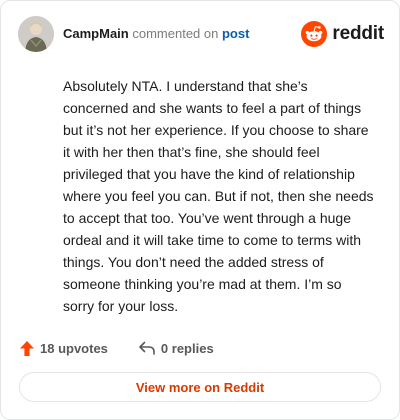 This screenshot has width=400, height=420. I want to click on comment-footer: 18 upvotes 0 replies, so click(116, 348).